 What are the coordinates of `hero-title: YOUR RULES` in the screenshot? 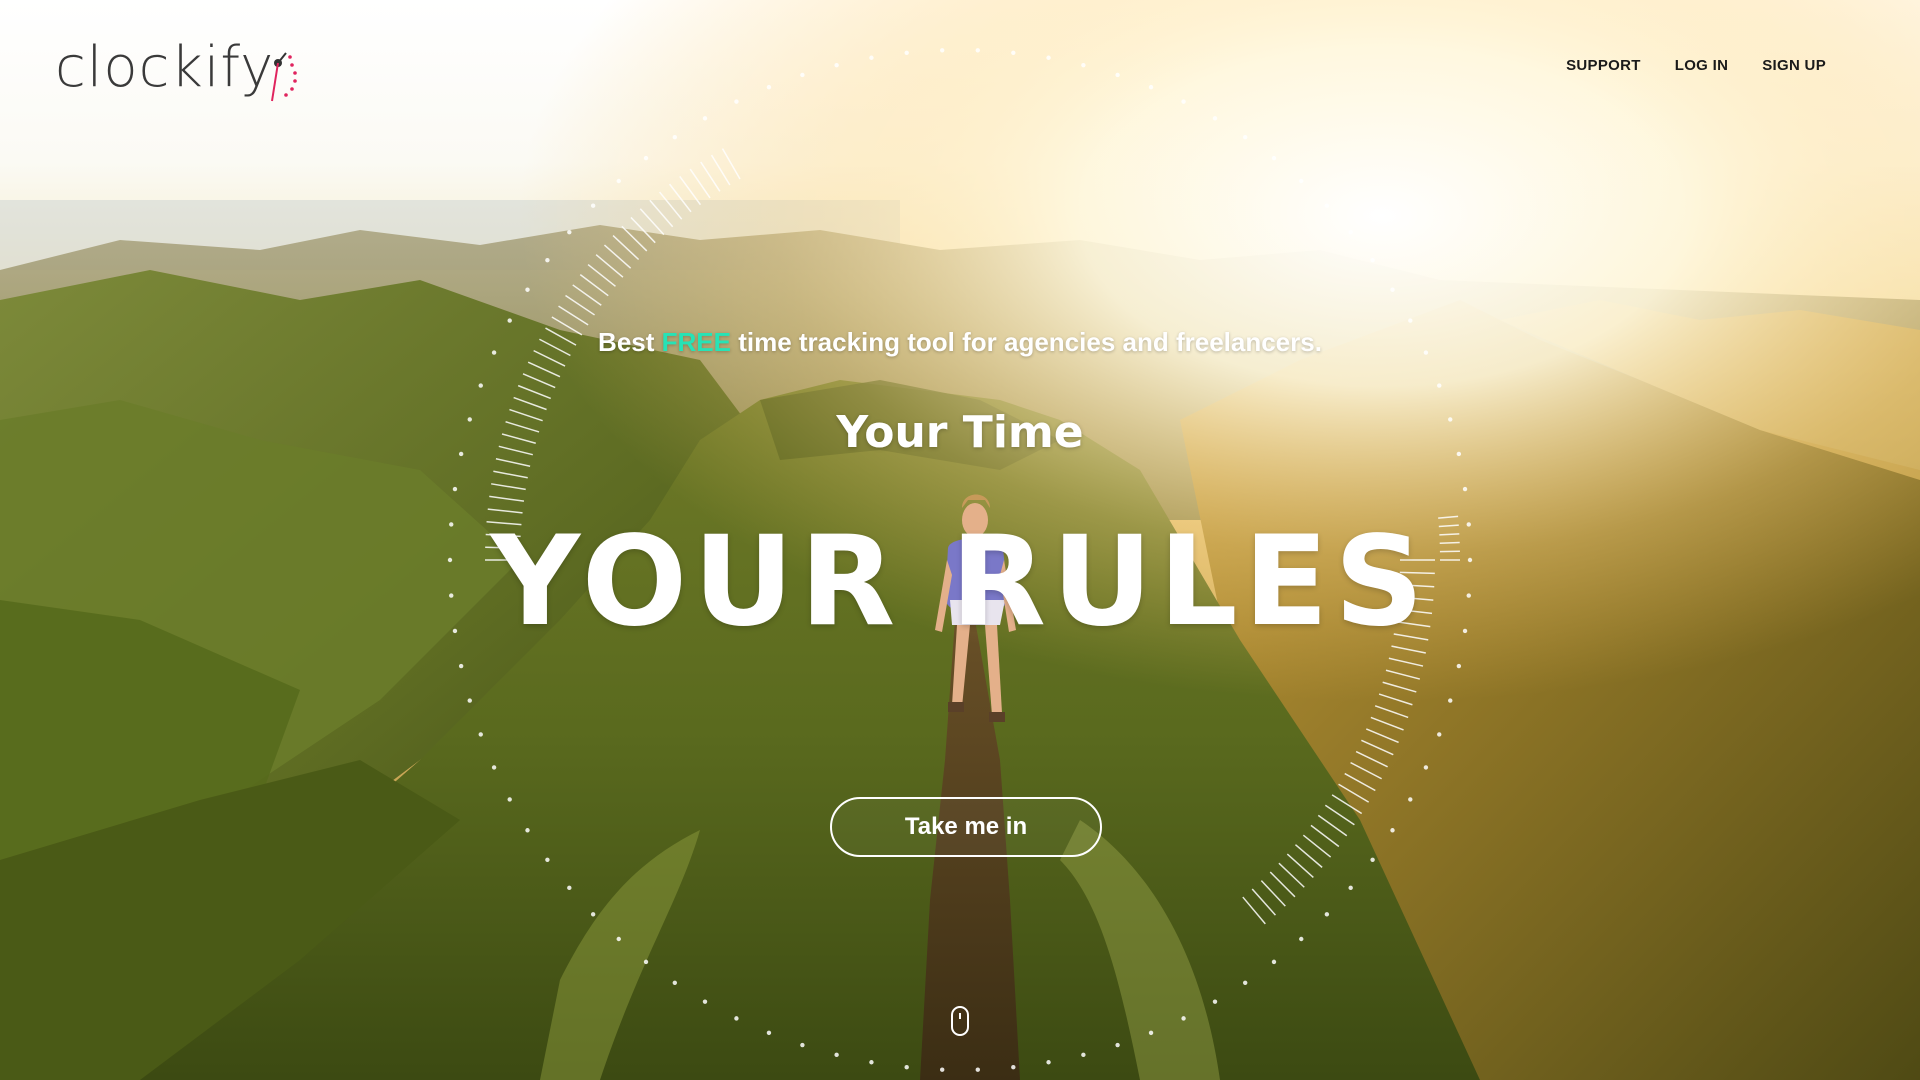 It's located at (960, 582).